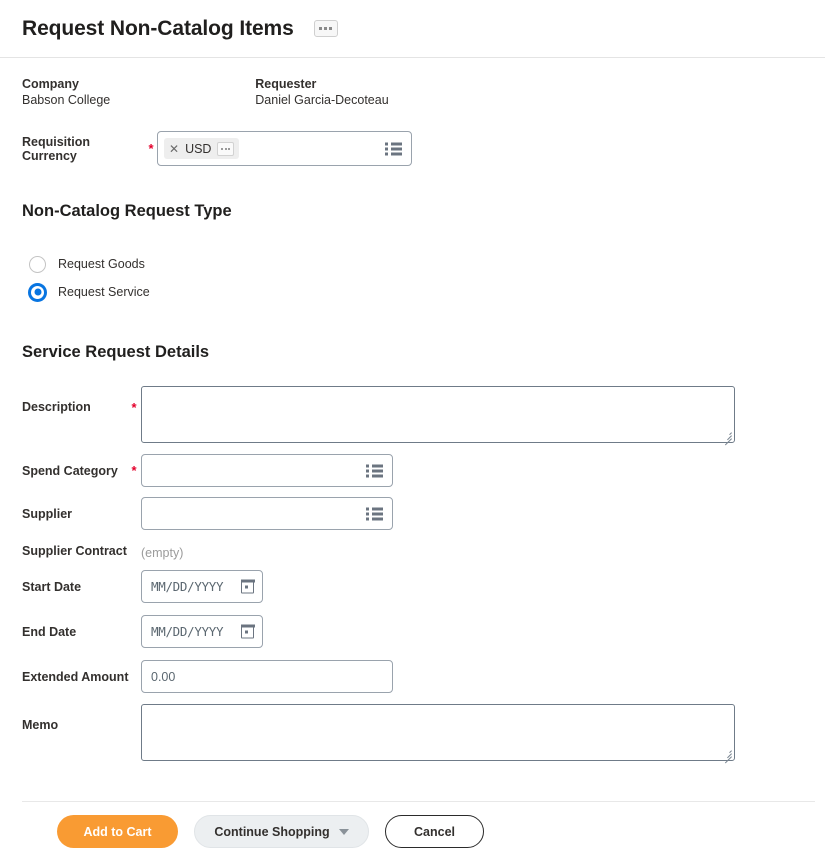 The image size is (825, 860). Describe the element at coordinates (438, 734) in the screenshot. I see `memo-input` at that location.